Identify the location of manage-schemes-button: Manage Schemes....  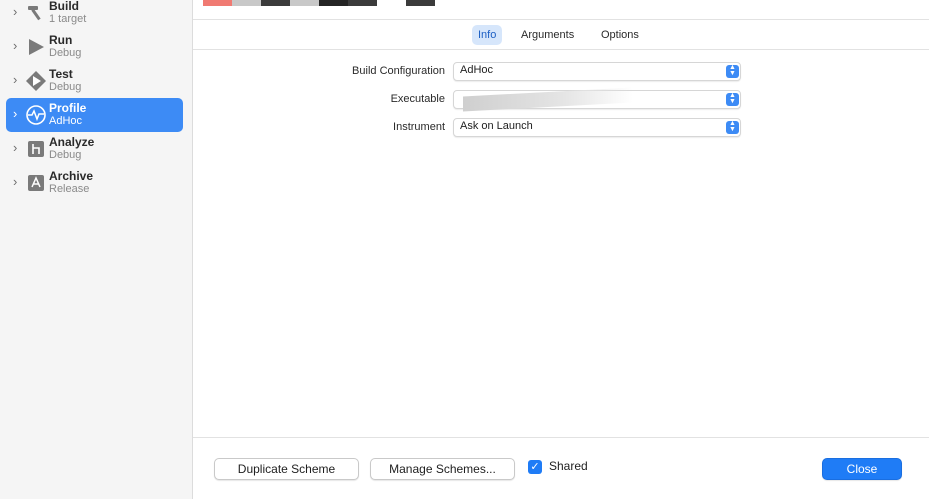
(442, 469).